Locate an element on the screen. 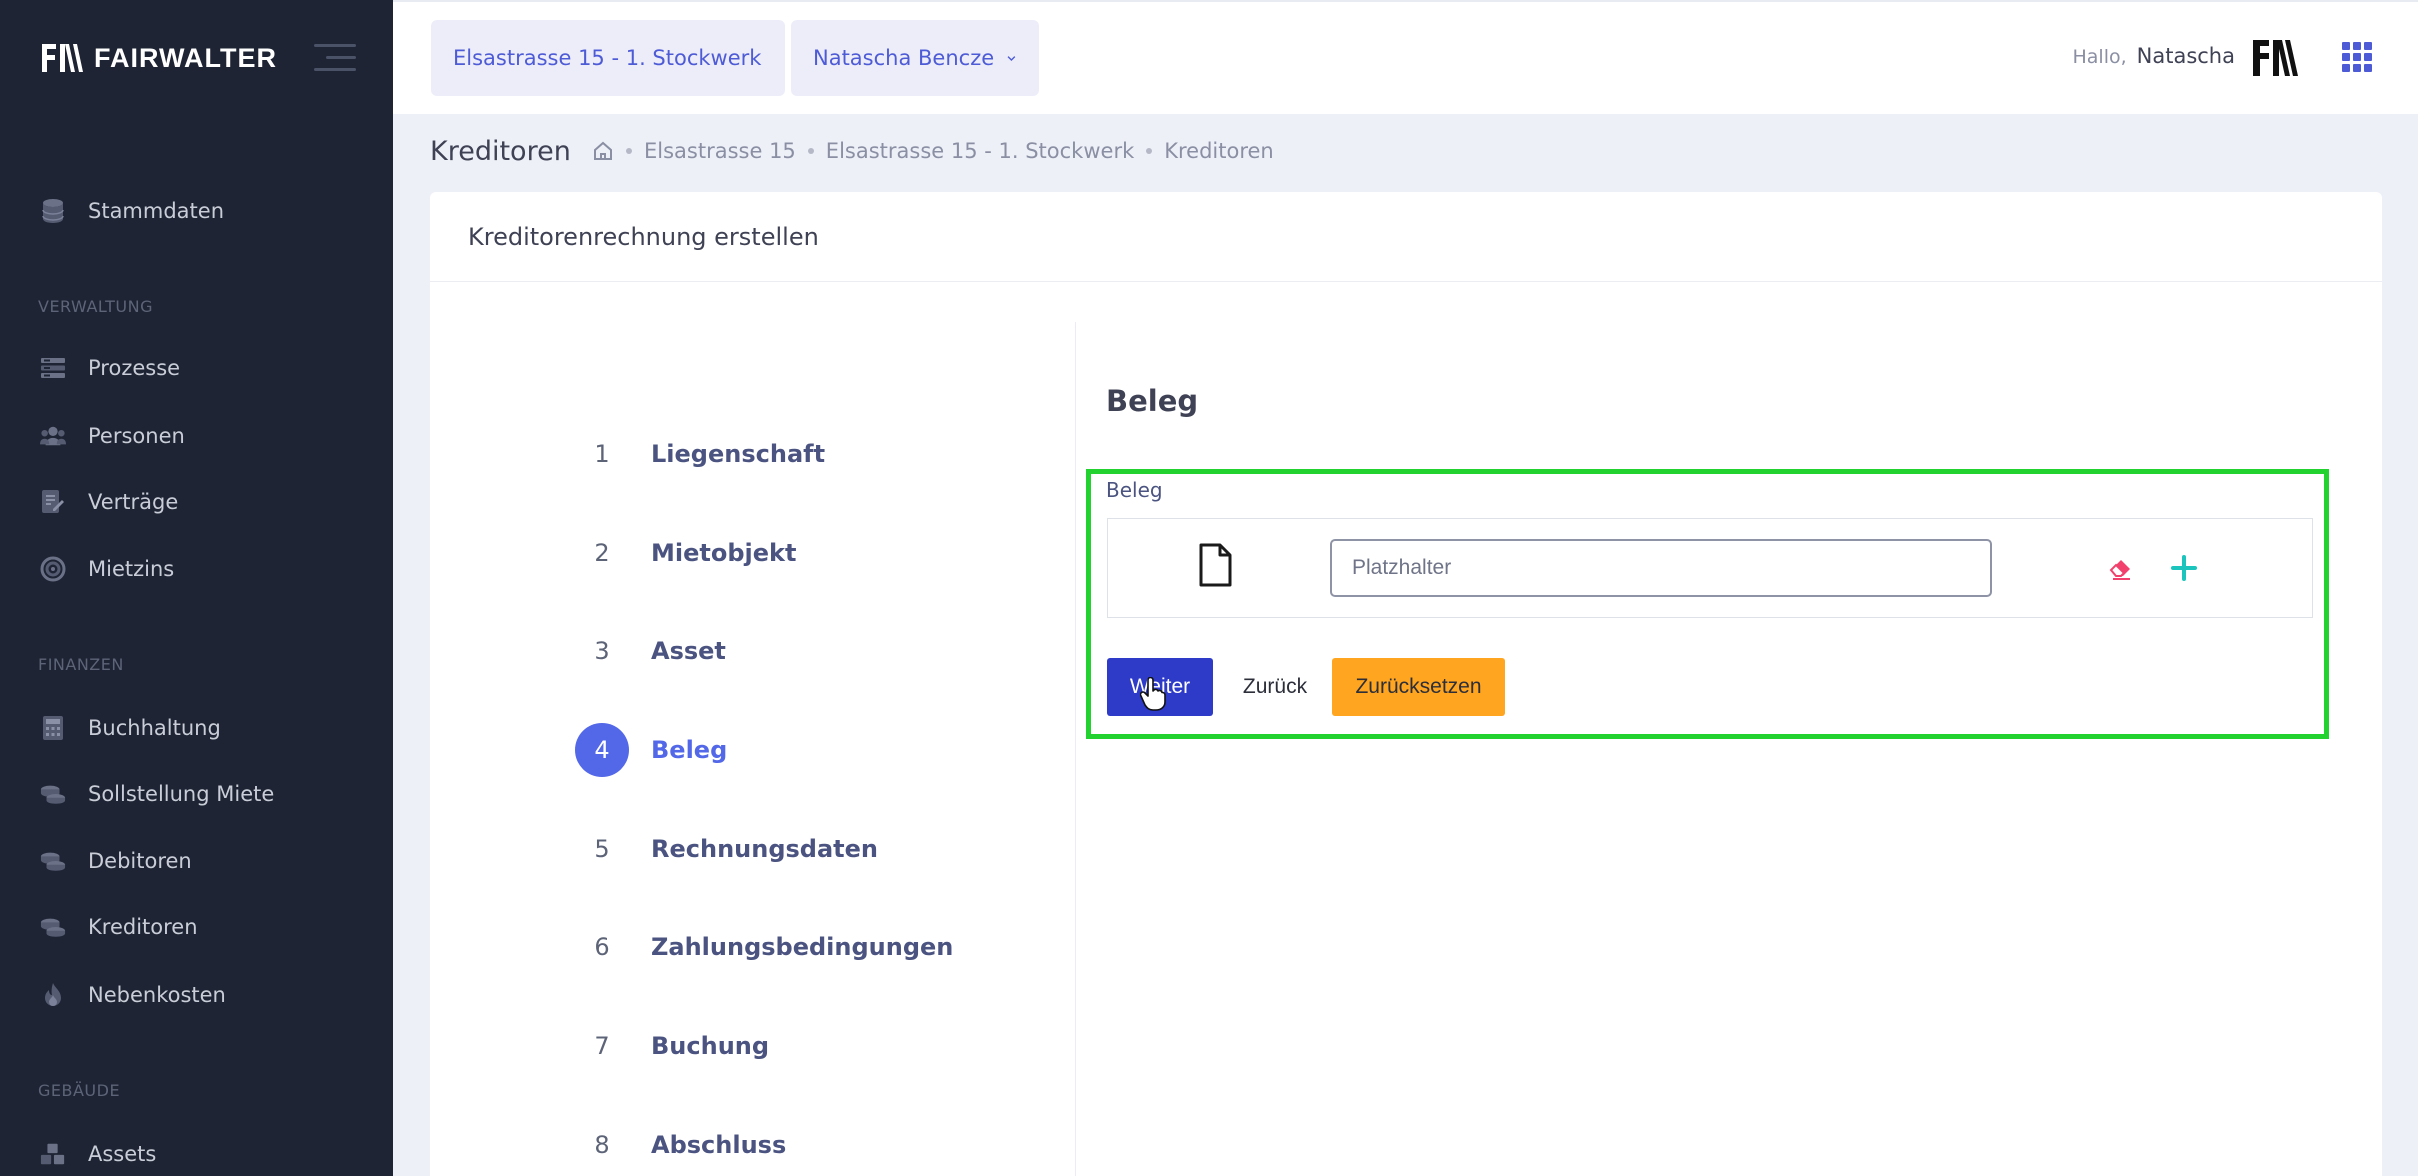  breadcrumb-item: Elsastrasse 15 is located at coordinates (720, 151).